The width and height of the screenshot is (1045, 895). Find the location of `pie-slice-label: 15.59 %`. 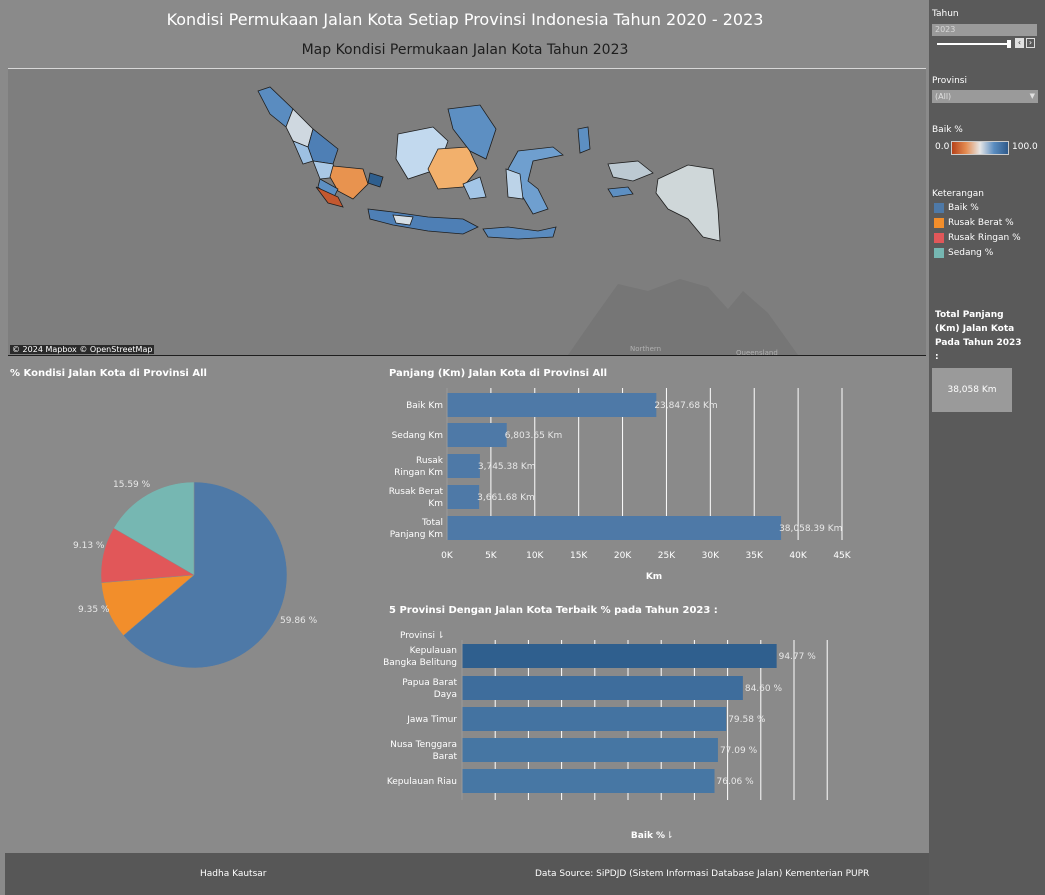

pie-slice-label: 15.59 % is located at coordinates (132, 485).